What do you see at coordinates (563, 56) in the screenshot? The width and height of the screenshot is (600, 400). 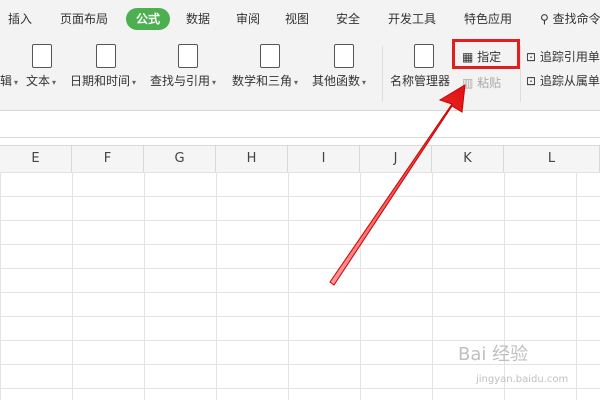 I see `trace-precedents-button: ⊡ 追踪引用单` at bounding box center [563, 56].